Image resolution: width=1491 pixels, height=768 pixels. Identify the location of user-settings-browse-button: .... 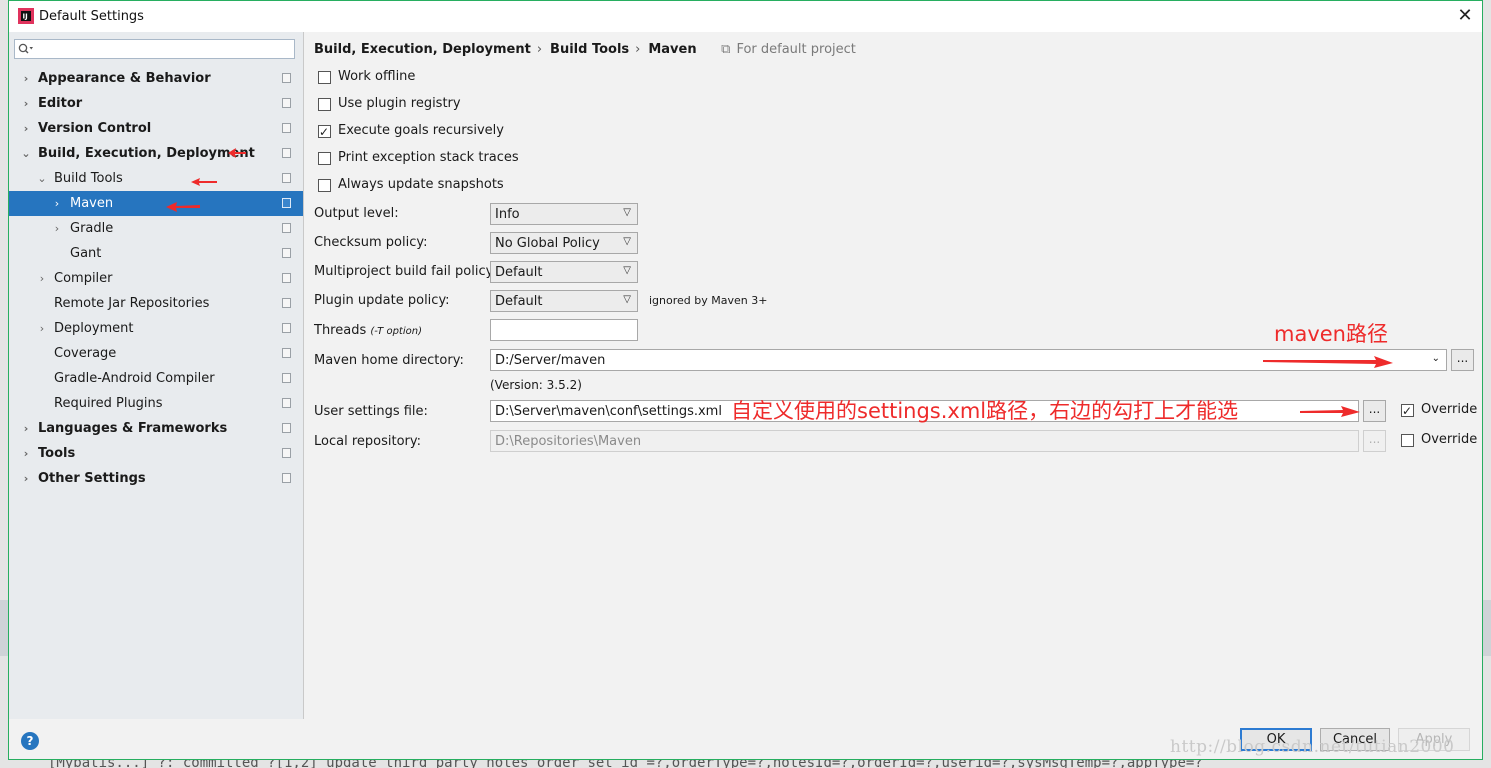
(1374, 411).